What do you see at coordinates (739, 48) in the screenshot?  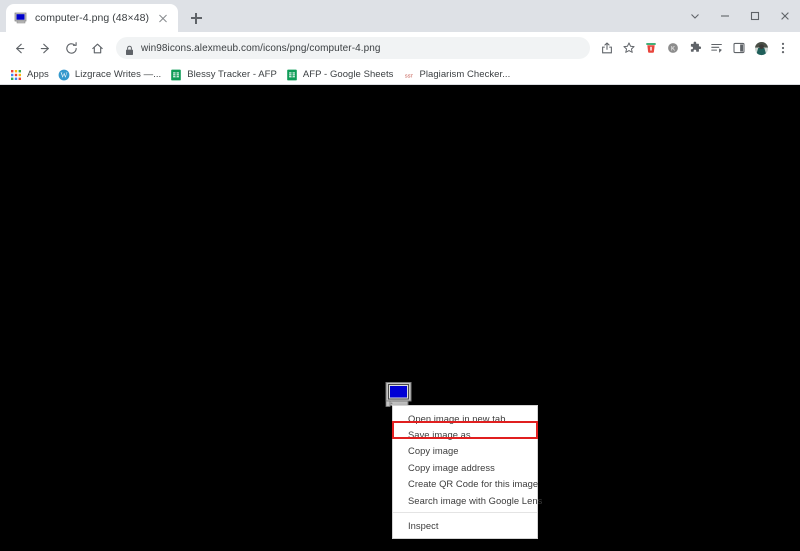 I see `side-panel-icon` at bounding box center [739, 48].